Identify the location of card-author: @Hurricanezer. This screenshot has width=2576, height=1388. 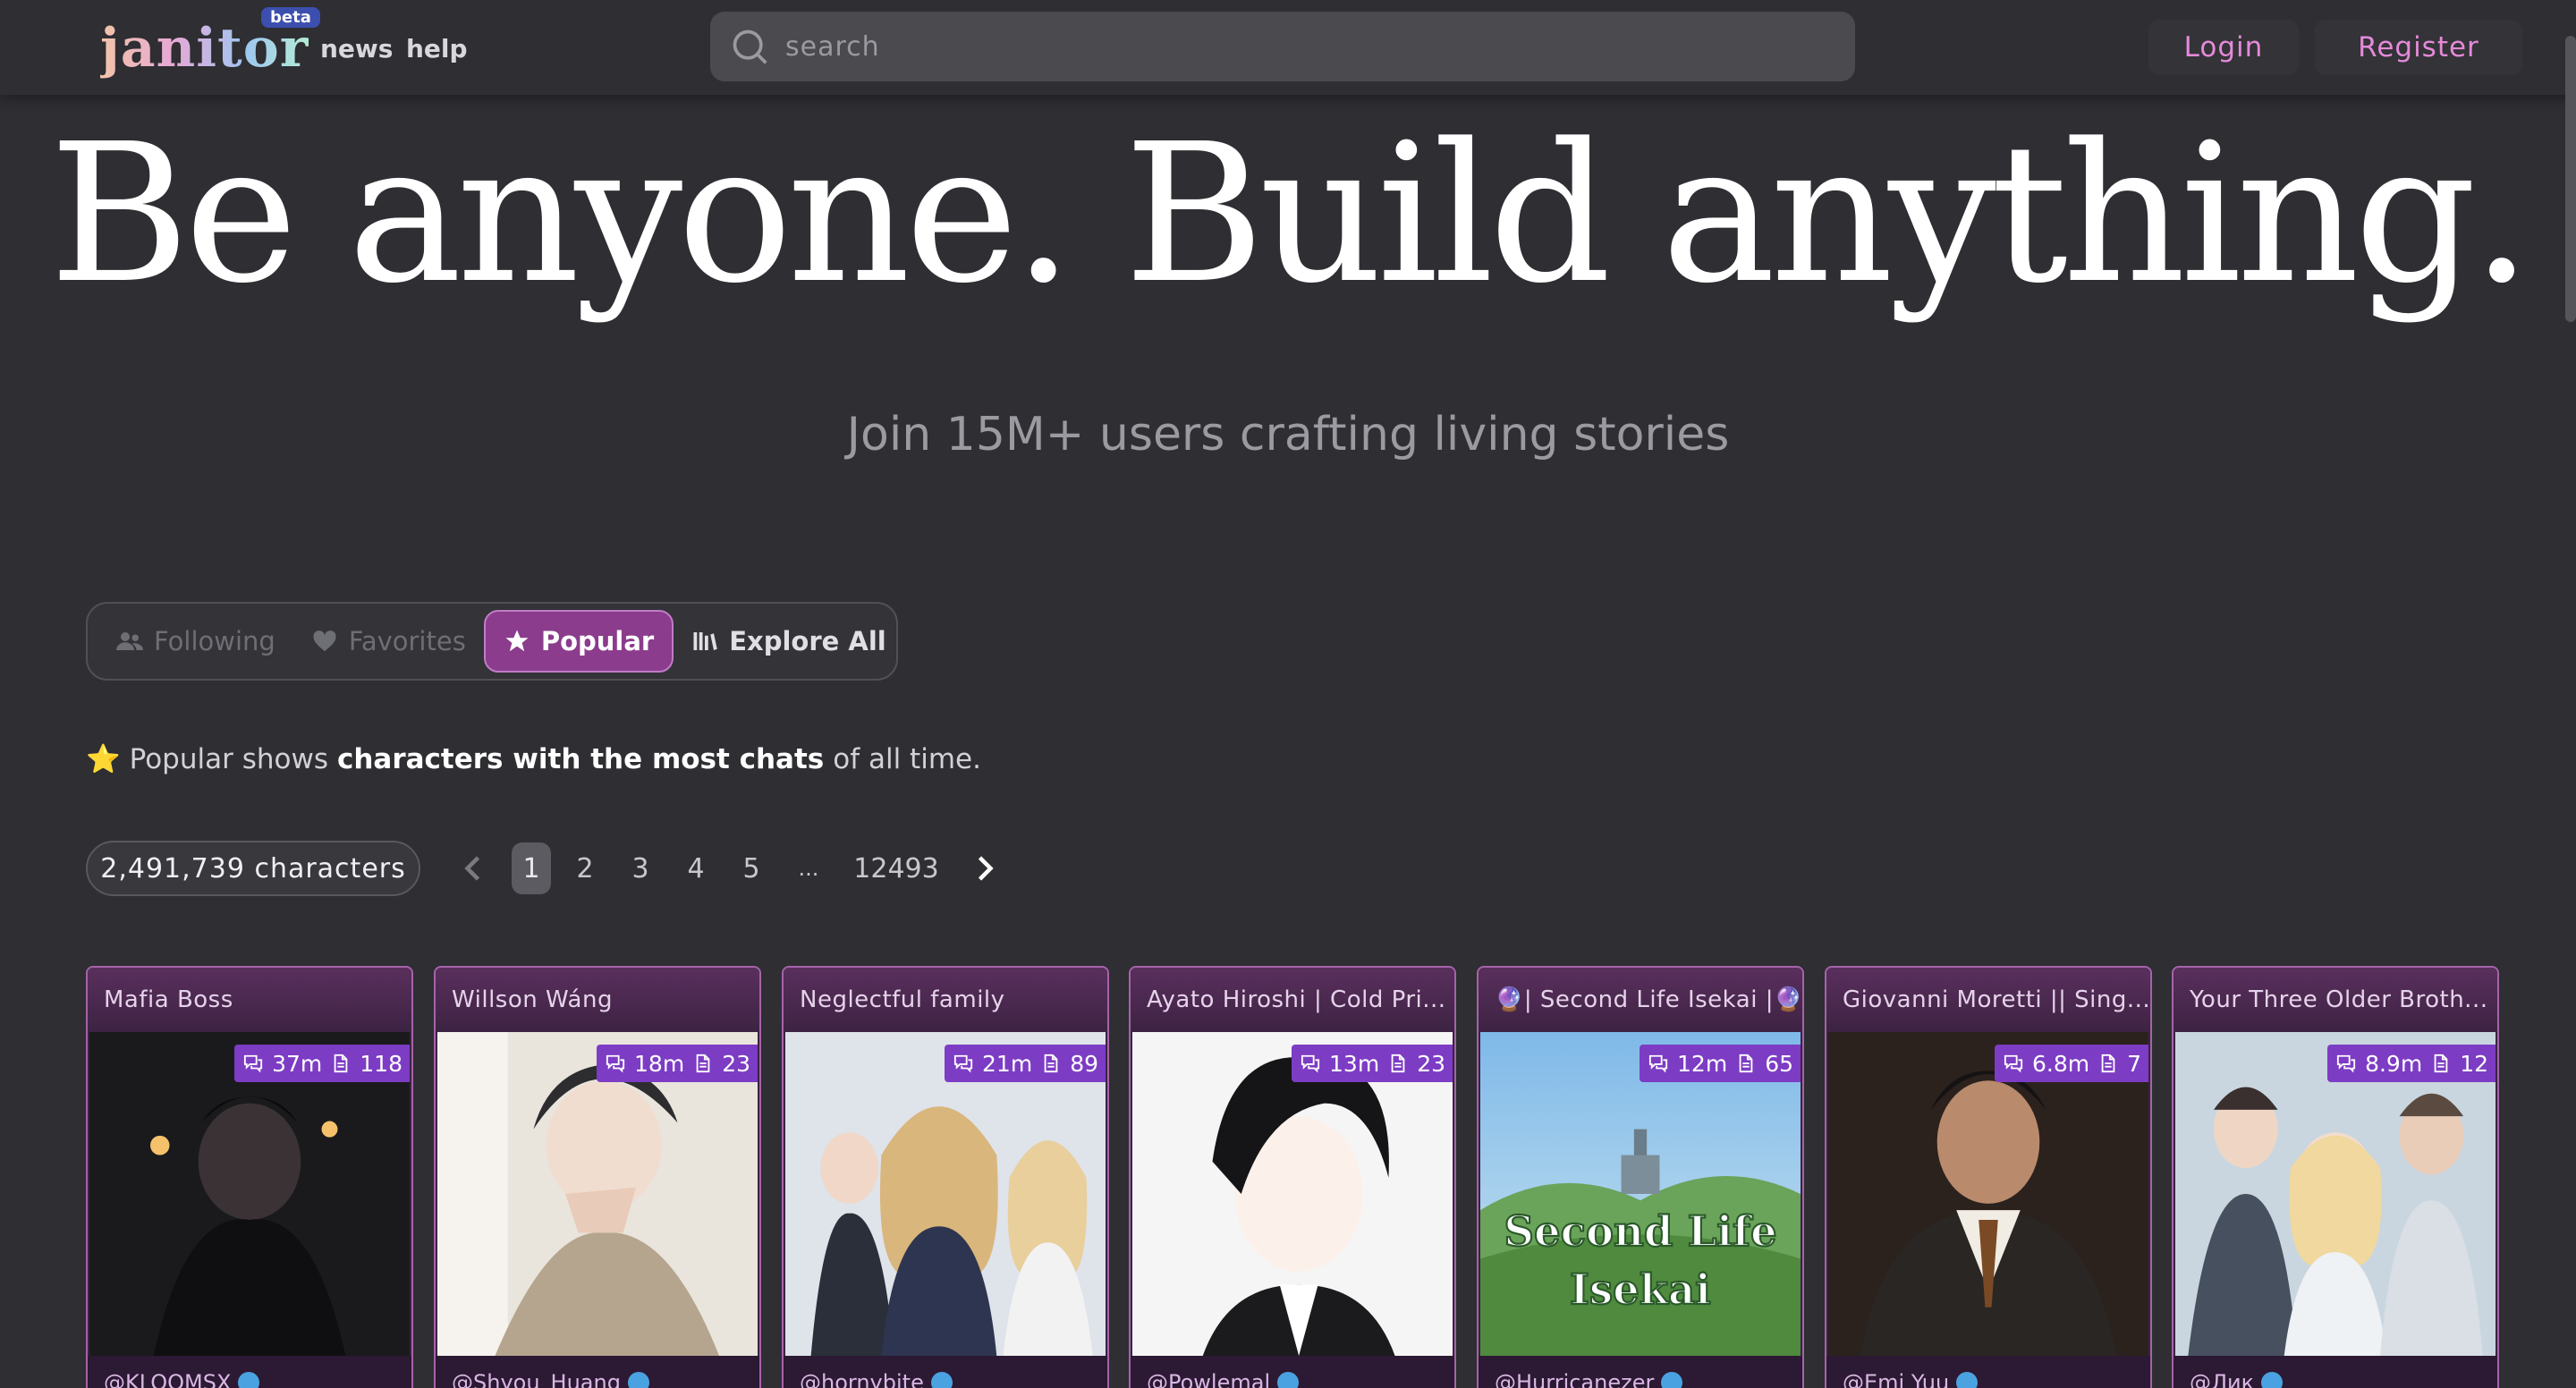
(1640, 1372).